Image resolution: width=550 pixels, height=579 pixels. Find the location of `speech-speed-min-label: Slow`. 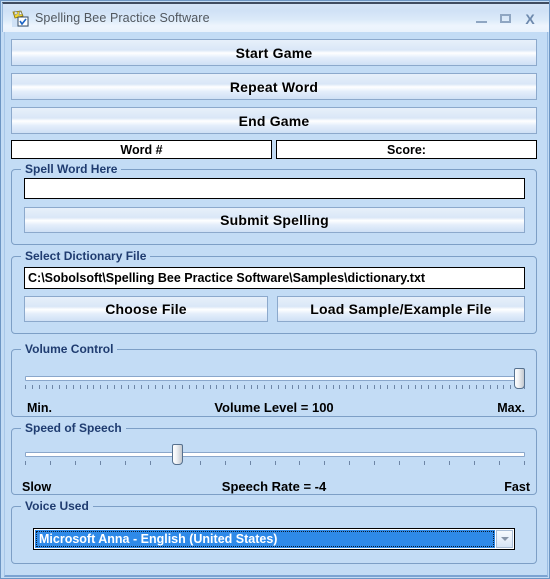

speech-speed-min-label: Slow is located at coordinates (37, 487).